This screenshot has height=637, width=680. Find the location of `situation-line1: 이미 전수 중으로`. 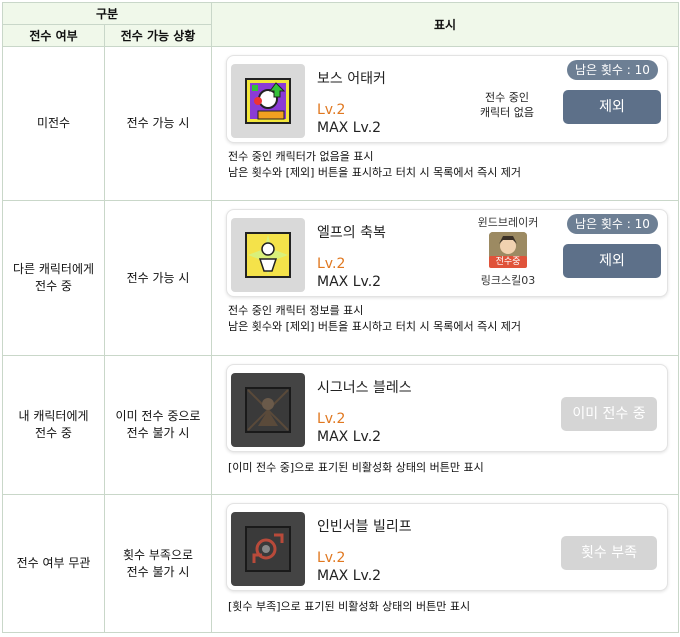

situation-line1: 이미 전수 중으로 is located at coordinates (158, 416).